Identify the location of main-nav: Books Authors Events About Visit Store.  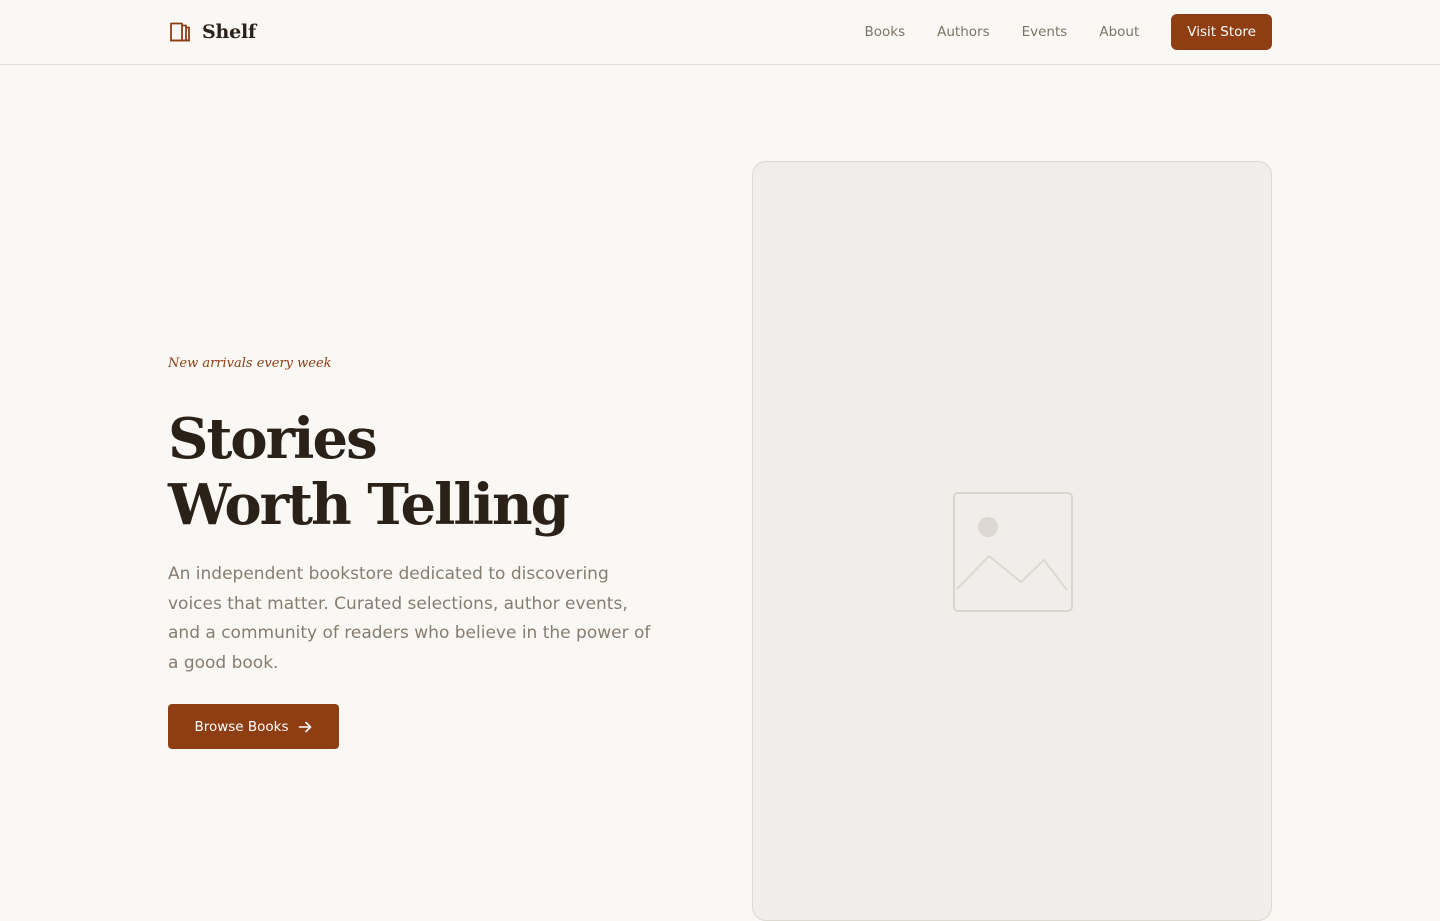
(1068, 32).